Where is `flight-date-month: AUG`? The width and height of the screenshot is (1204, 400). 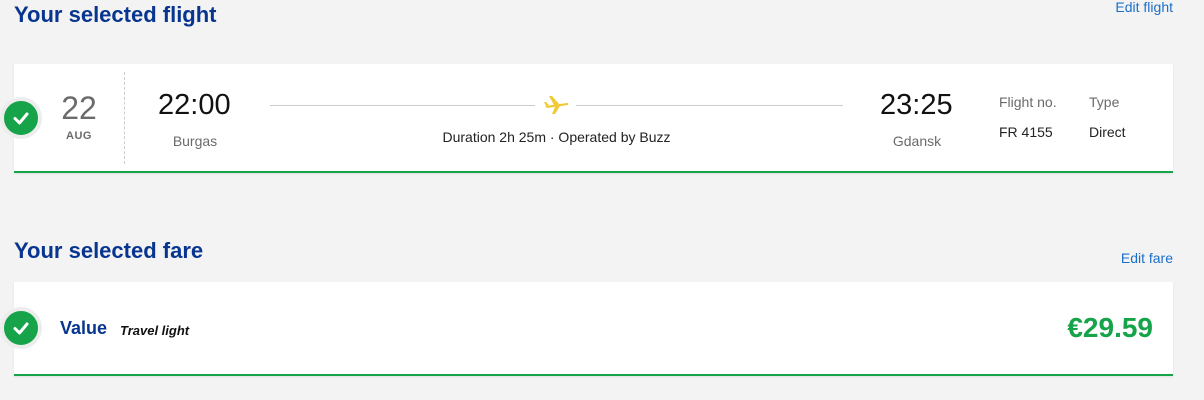
flight-date-month: AUG is located at coordinates (79, 136).